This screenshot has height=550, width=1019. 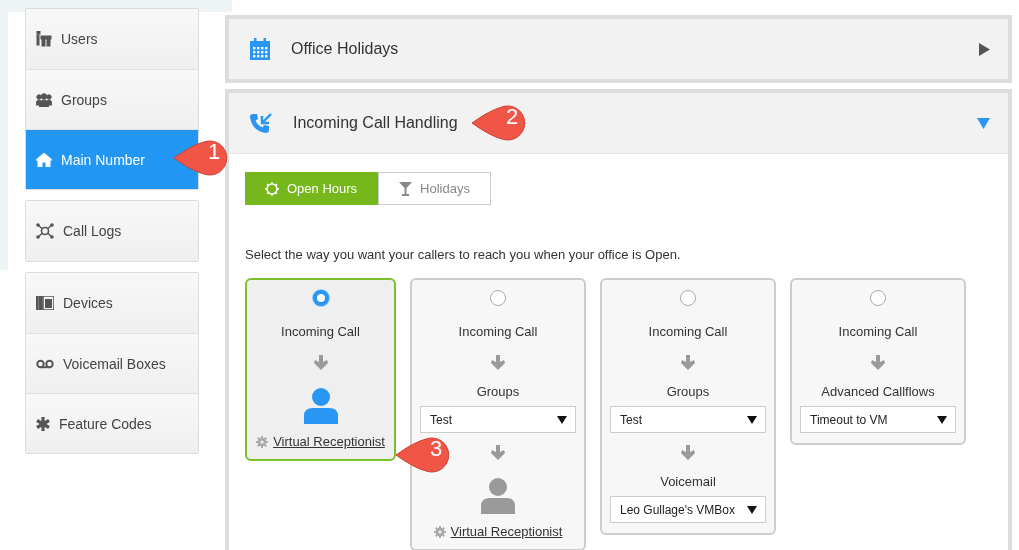 What do you see at coordinates (878, 419) in the screenshot?
I see `dropdown: Timeout to VM` at bounding box center [878, 419].